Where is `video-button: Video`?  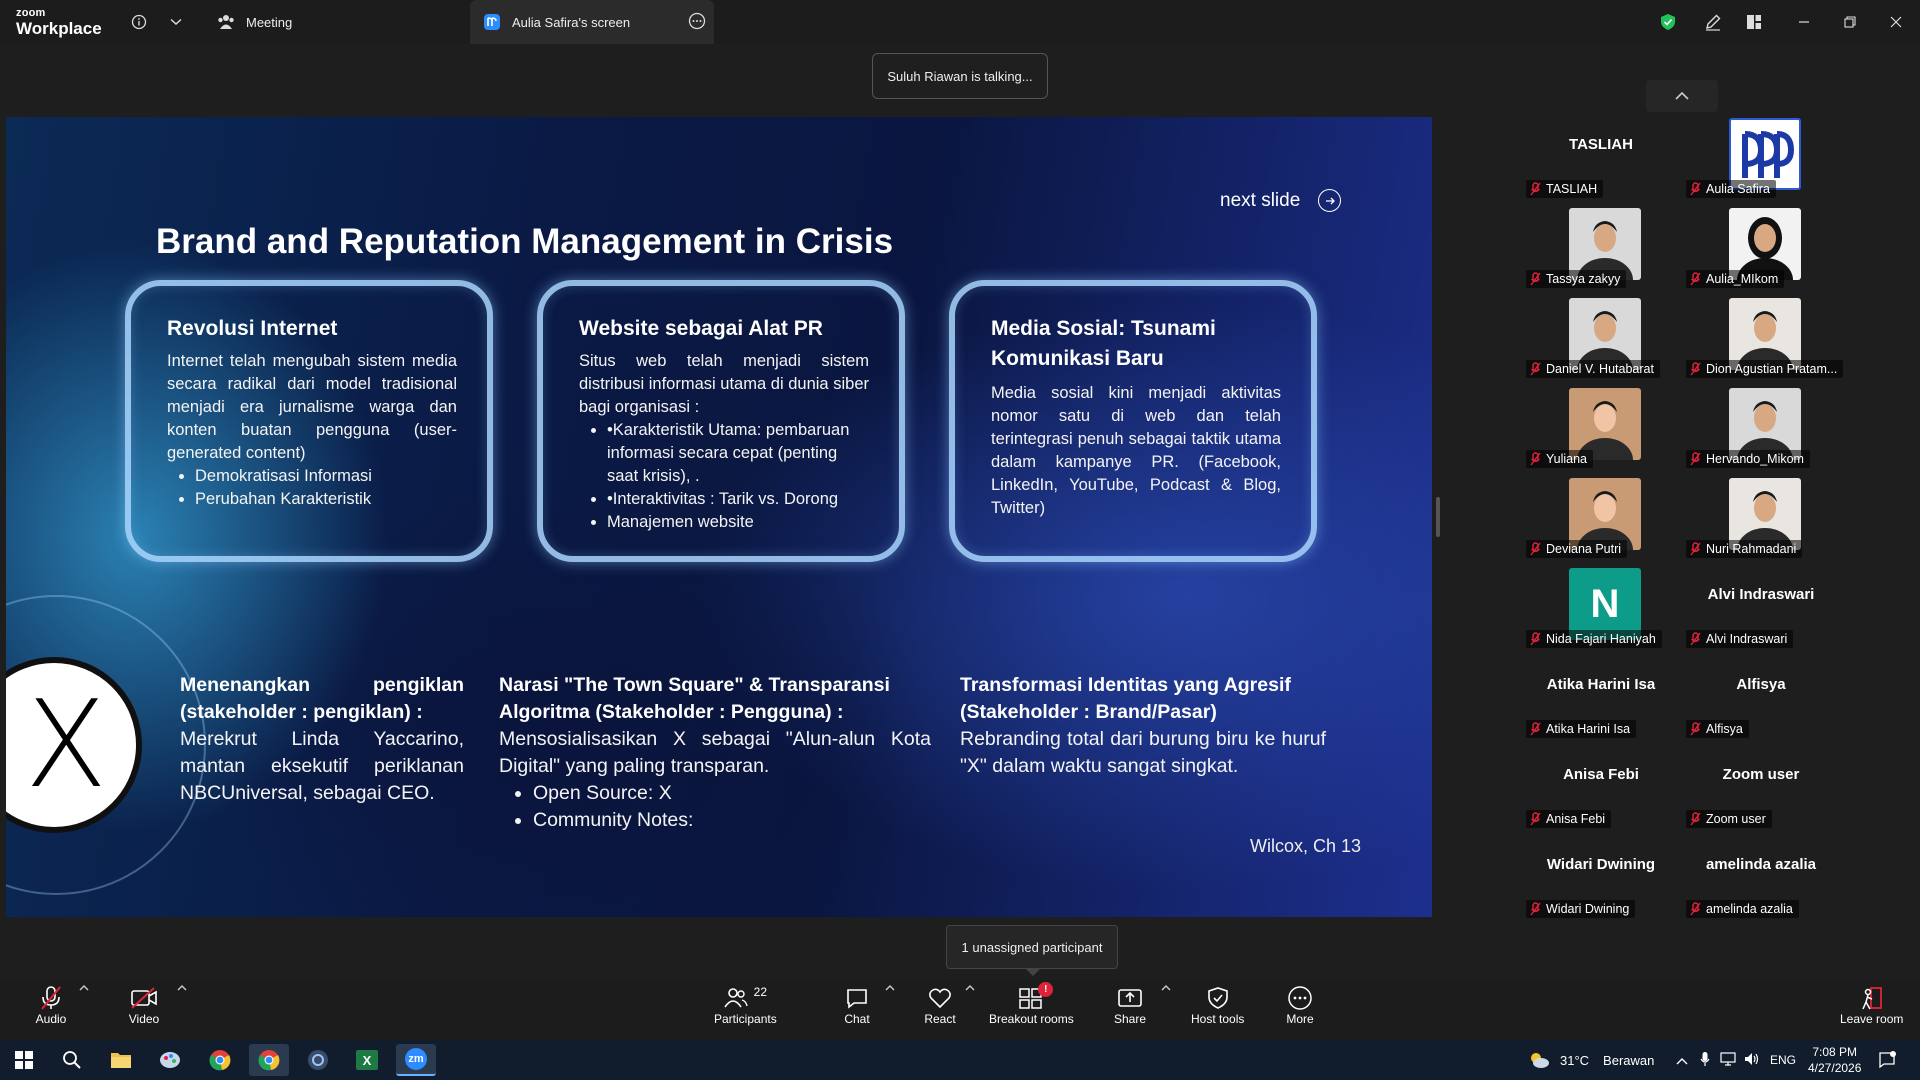 video-button: Video is located at coordinates (144, 1005).